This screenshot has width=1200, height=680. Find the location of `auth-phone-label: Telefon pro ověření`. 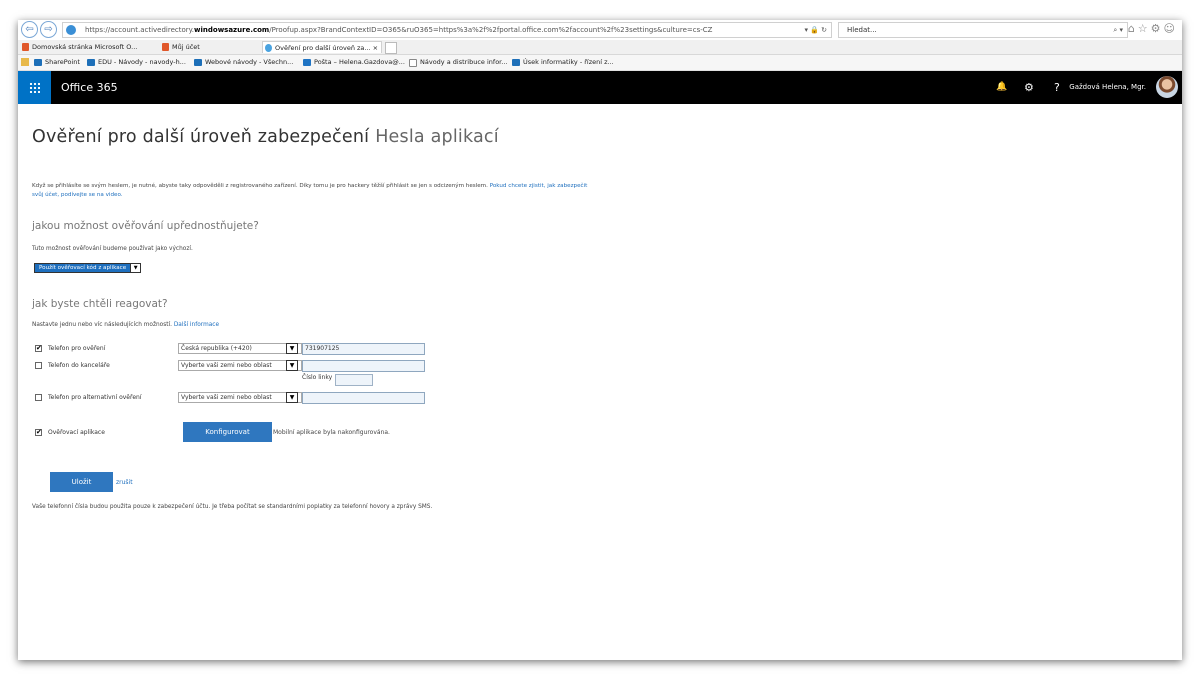

auth-phone-label: Telefon pro ověření is located at coordinates (77, 348).